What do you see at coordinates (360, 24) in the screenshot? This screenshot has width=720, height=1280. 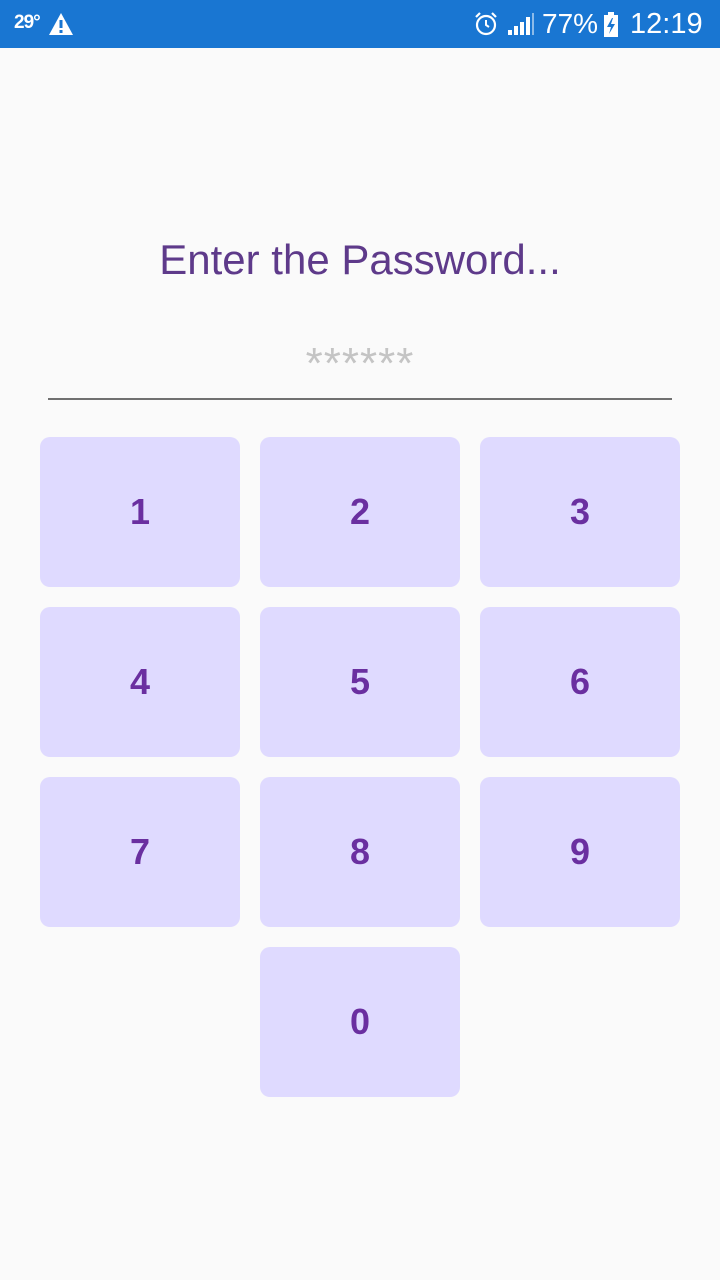 I see `status-bar: 29° 77% 12:19` at bounding box center [360, 24].